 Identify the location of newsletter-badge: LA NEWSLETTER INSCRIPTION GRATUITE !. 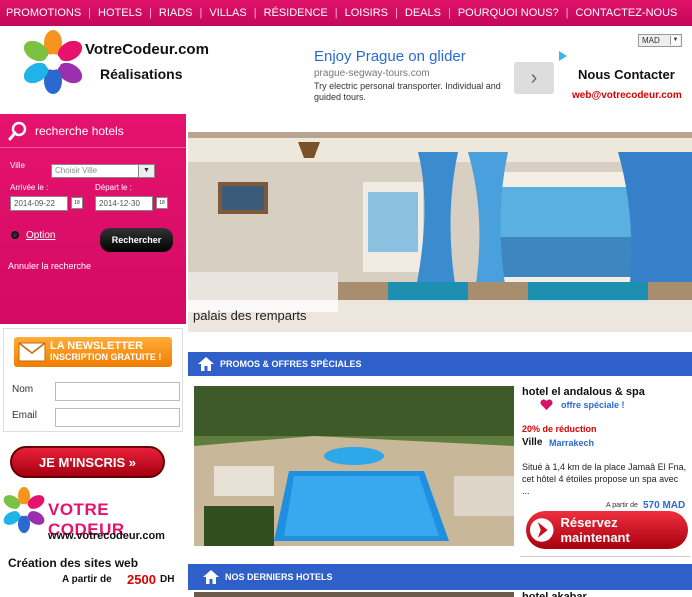
(93, 352).